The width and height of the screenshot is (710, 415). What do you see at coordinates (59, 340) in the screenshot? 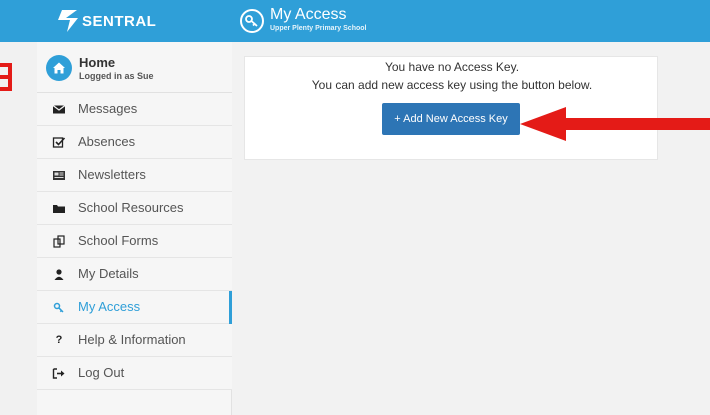
I see `question-icon: ?` at bounding box center [59, 340].